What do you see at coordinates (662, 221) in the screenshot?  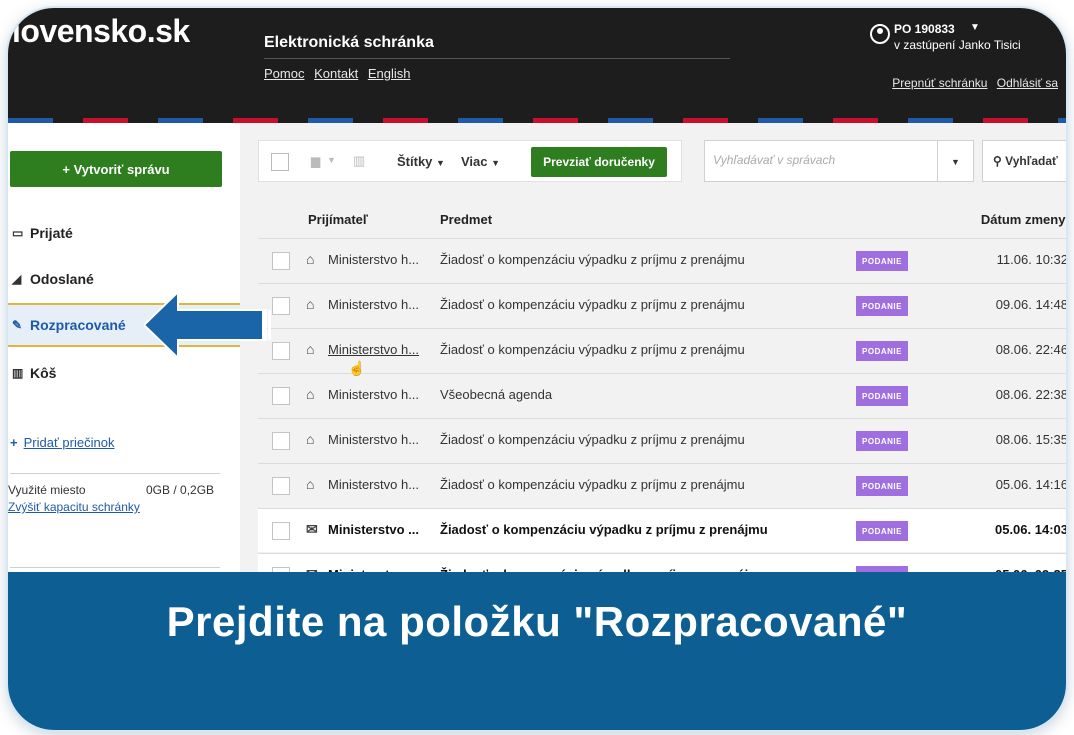 I see `table-header: Prijímateľ Predmet Dátum zmeny ▼` at bounding box center [662, 221].